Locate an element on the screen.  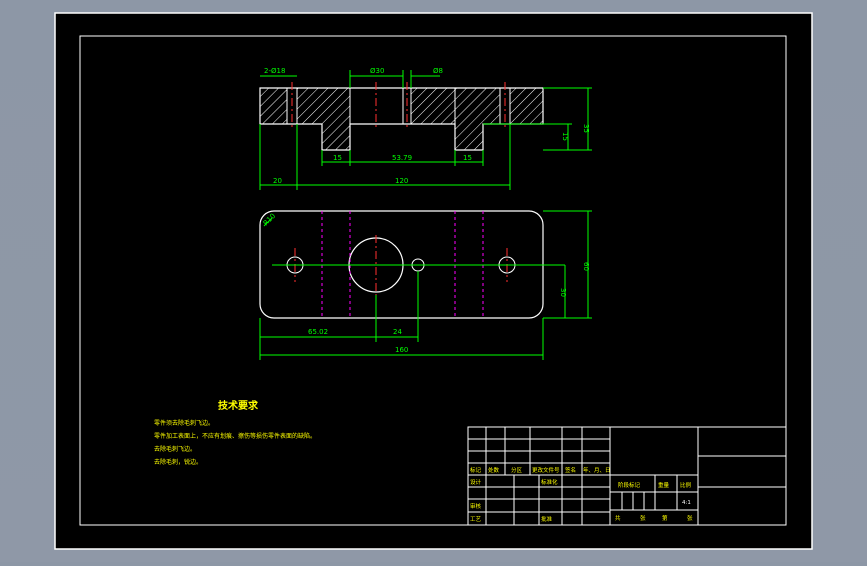
dim-half-width: 30 is located at coordinates (563, 292).